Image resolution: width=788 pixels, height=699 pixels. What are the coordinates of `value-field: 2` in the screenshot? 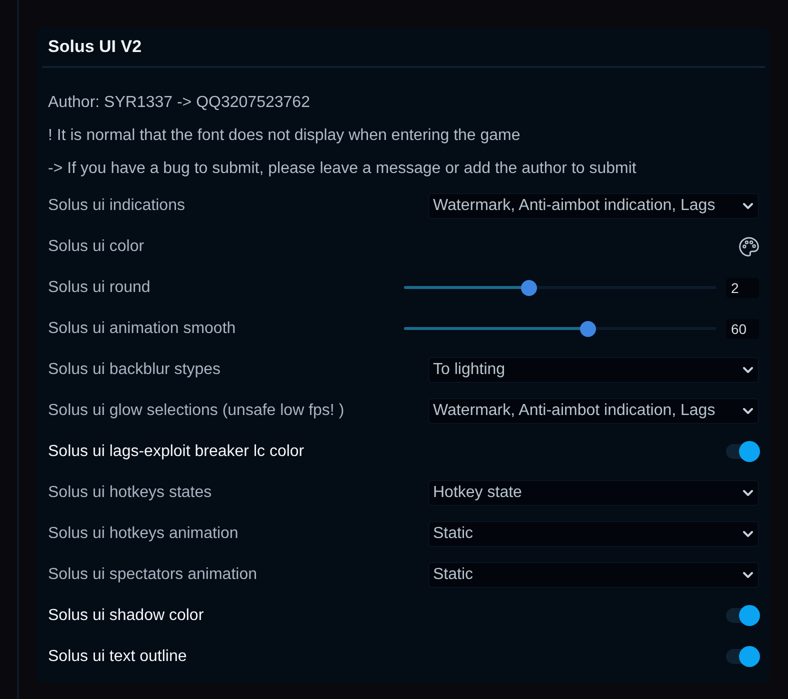 It's located at (742, 288).